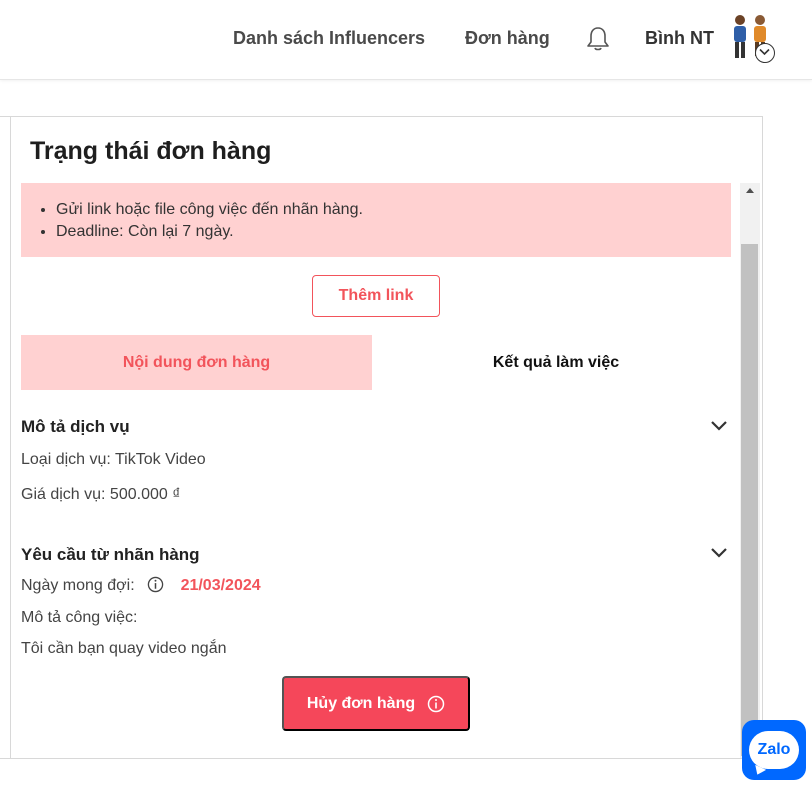 This screenshot has height=793, width=812. I want to click on user-name: Bình NT, so click(679, 38).